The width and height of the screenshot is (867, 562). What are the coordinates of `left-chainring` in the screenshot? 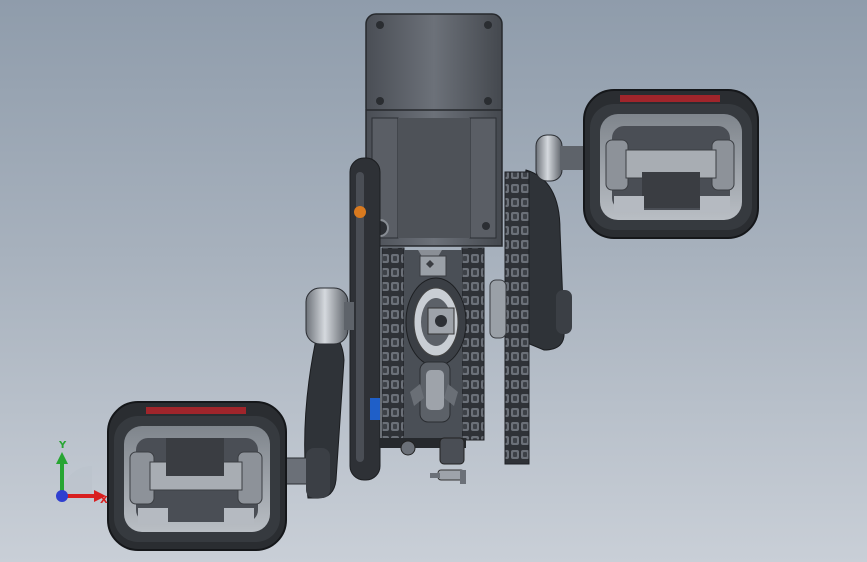 It's located at (365, 319).